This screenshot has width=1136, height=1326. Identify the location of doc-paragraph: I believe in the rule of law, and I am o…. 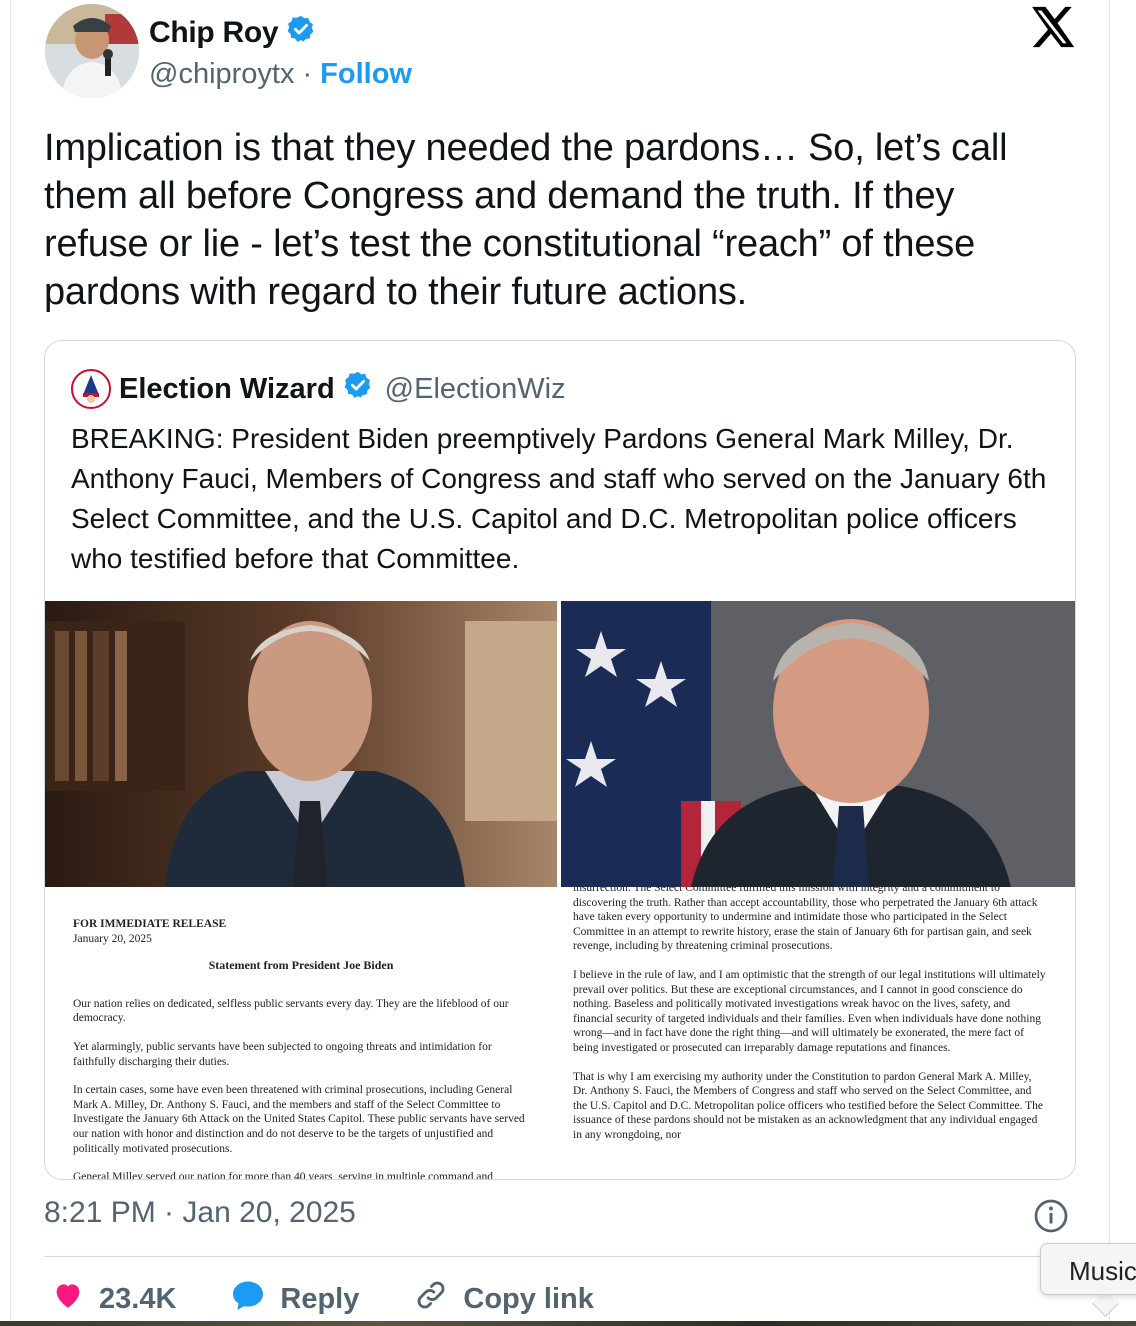
(809, 1011).